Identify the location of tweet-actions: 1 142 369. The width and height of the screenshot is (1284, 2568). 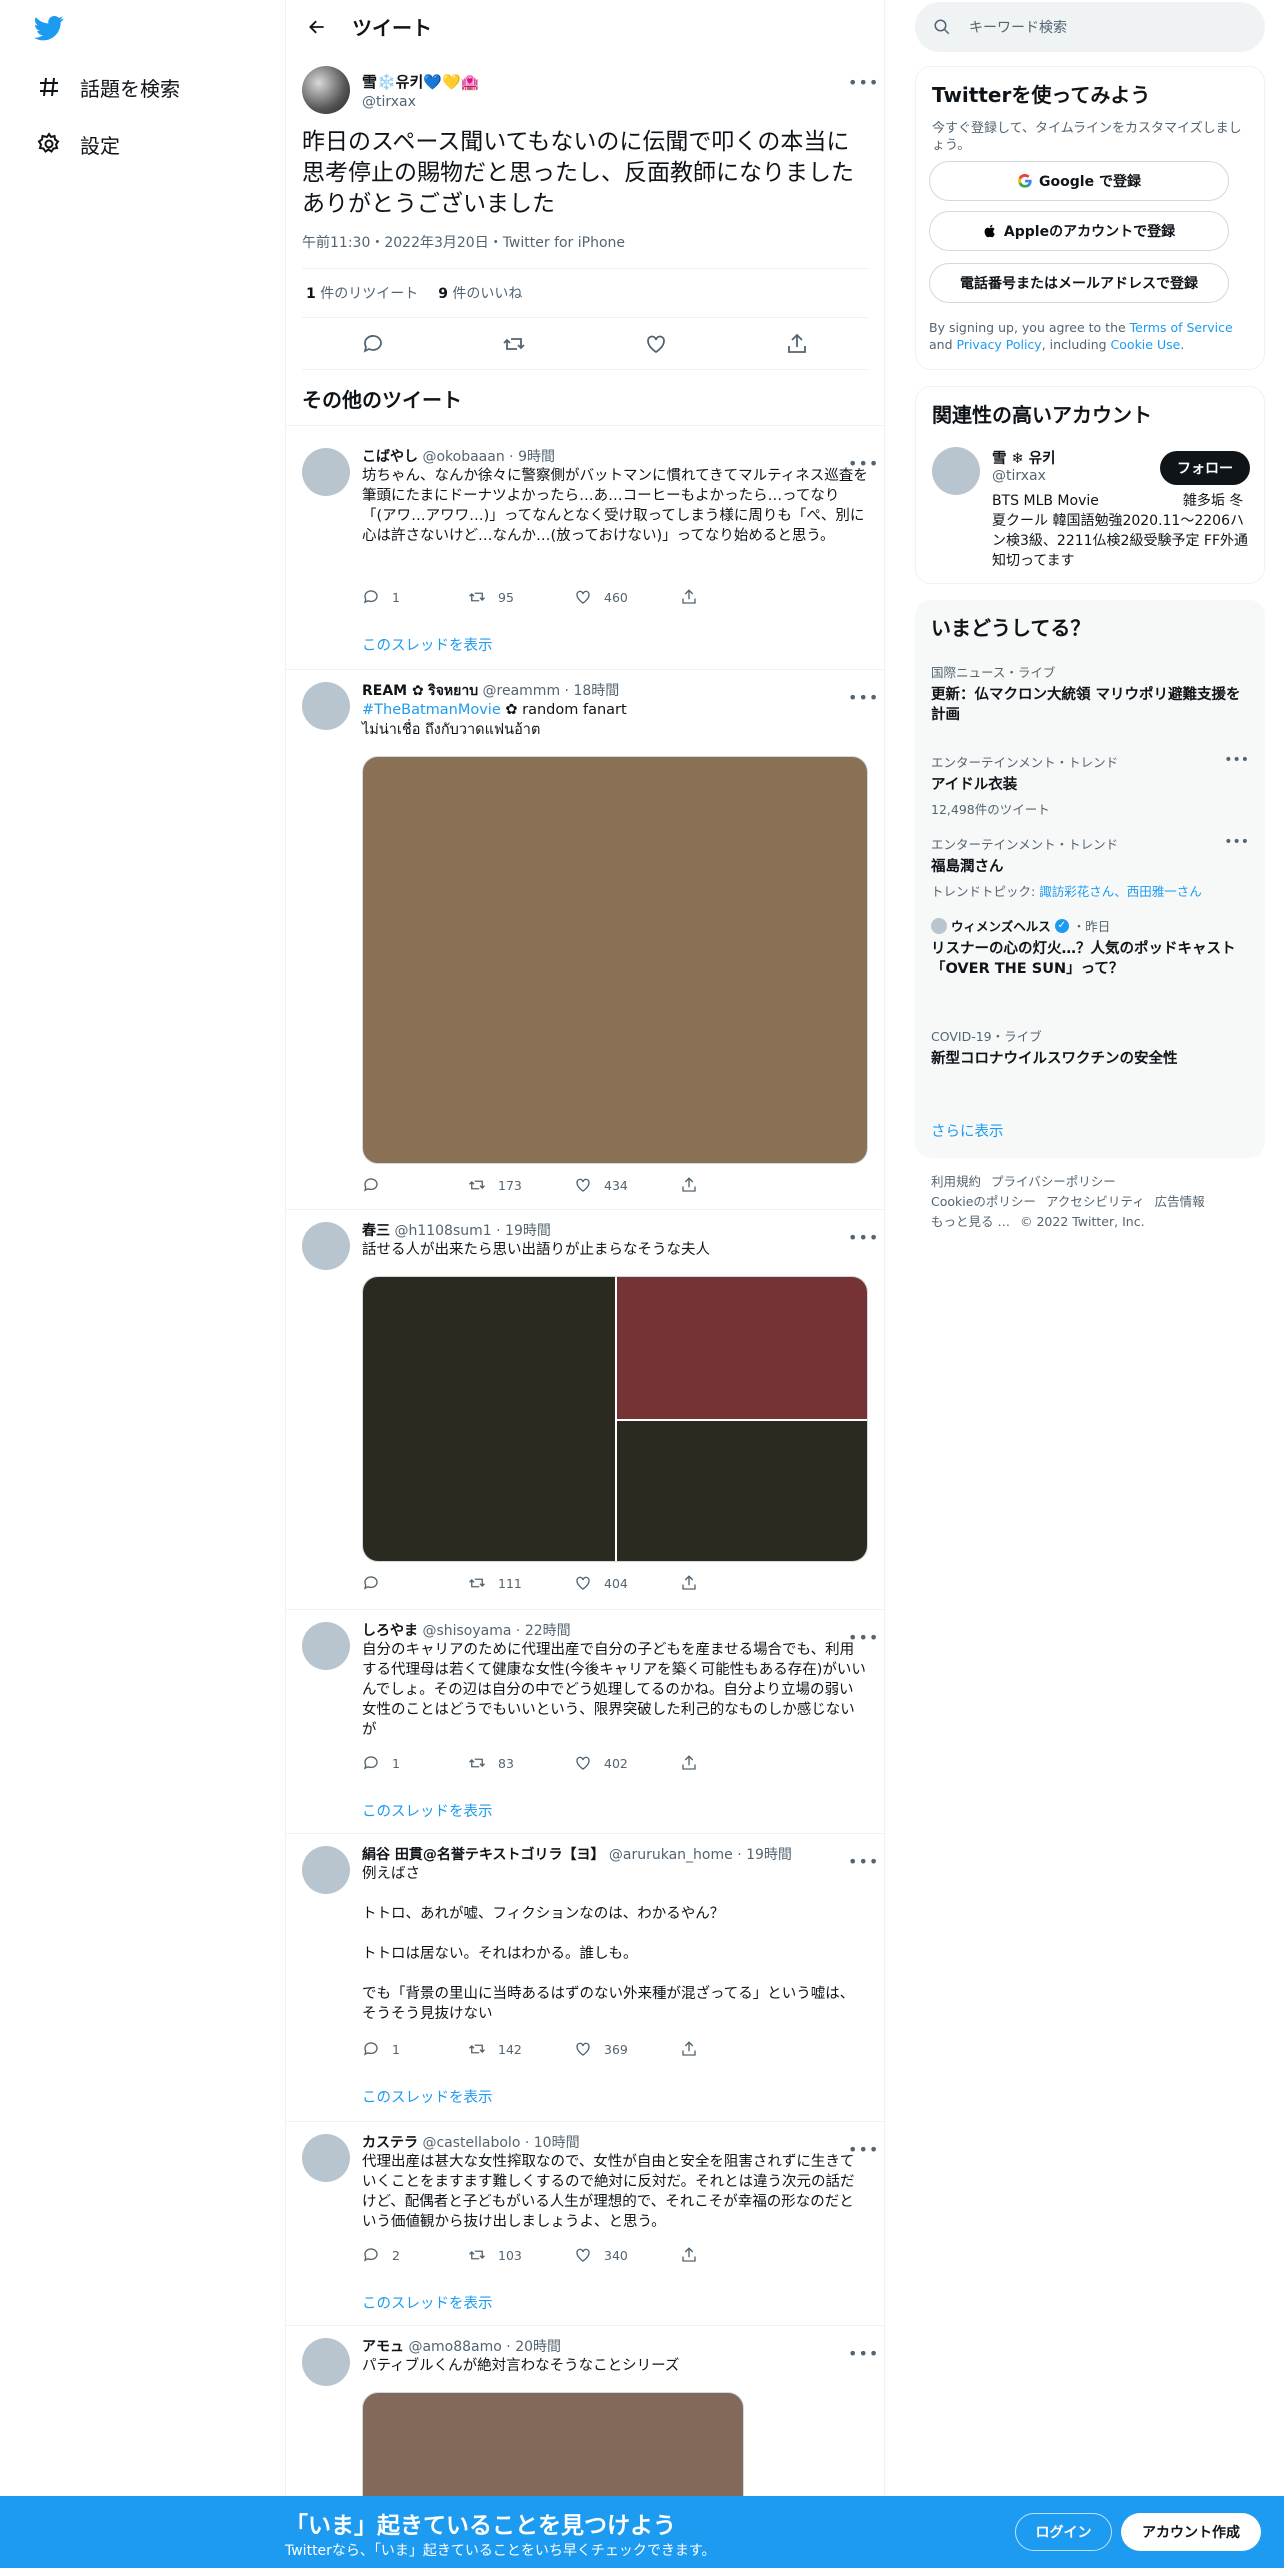
(574, 2049).